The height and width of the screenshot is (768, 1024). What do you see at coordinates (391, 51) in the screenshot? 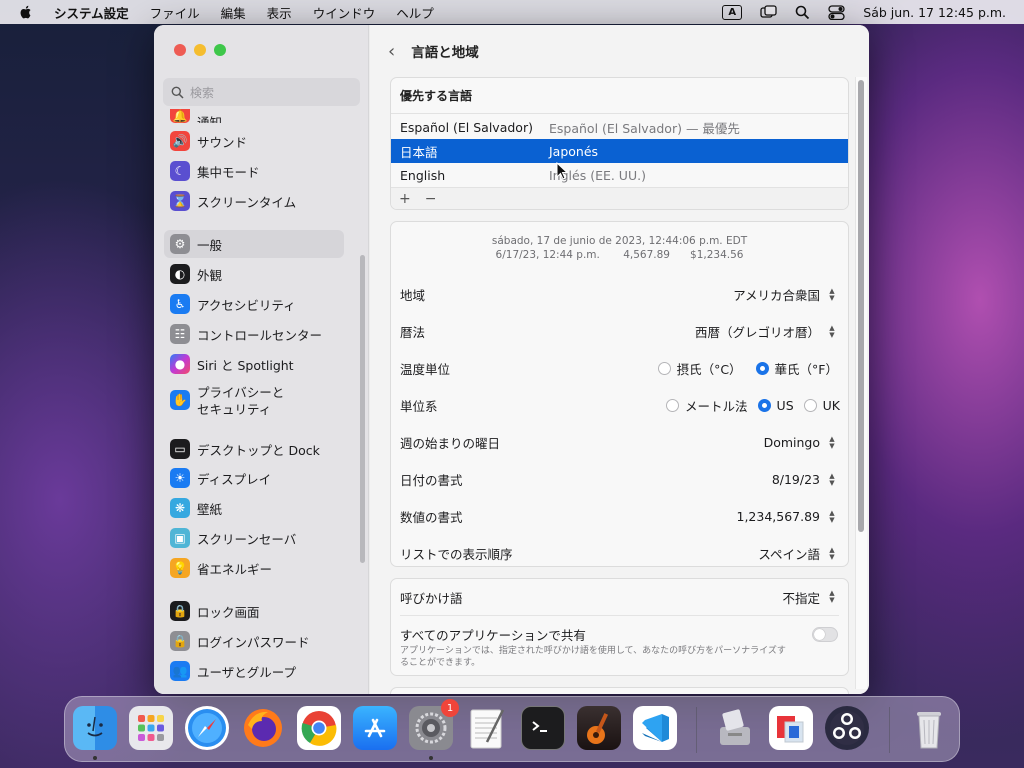
I see `back-button: ‹` at bounding box center [391, 51].